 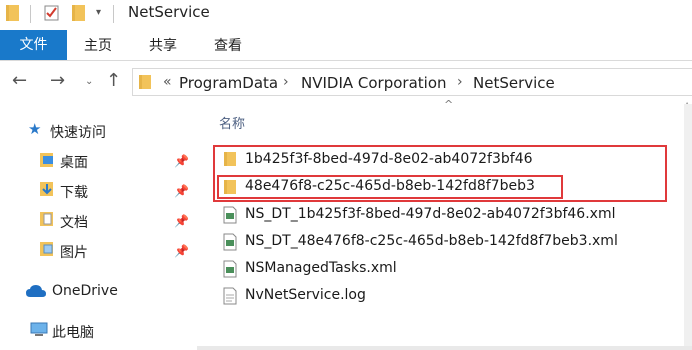 I want to click on tab-home: 主页, so click(x=98, y=46).